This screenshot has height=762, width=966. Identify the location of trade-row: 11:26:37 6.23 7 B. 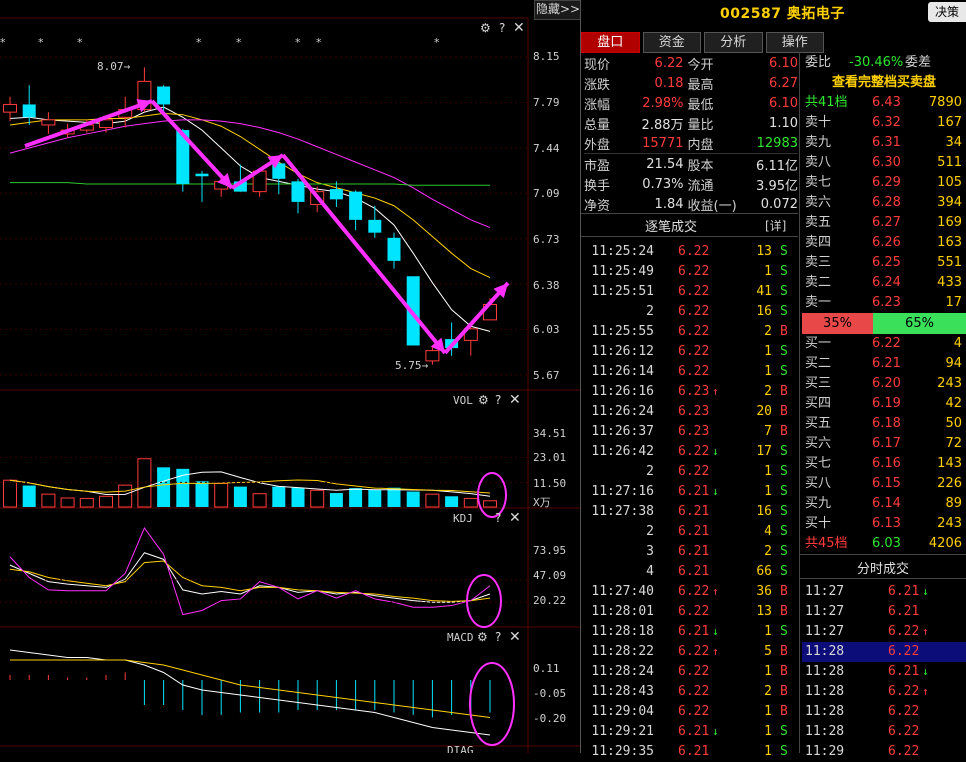
(690, 432).